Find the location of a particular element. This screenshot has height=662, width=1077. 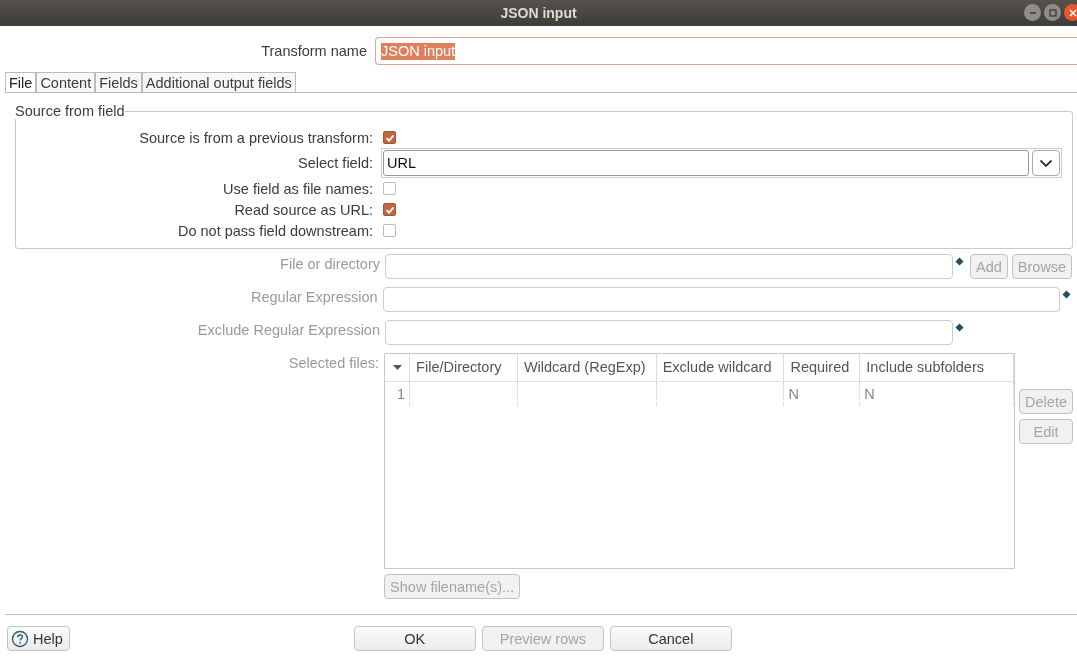

field-label: File or directory is located at coordinates (330, 263).